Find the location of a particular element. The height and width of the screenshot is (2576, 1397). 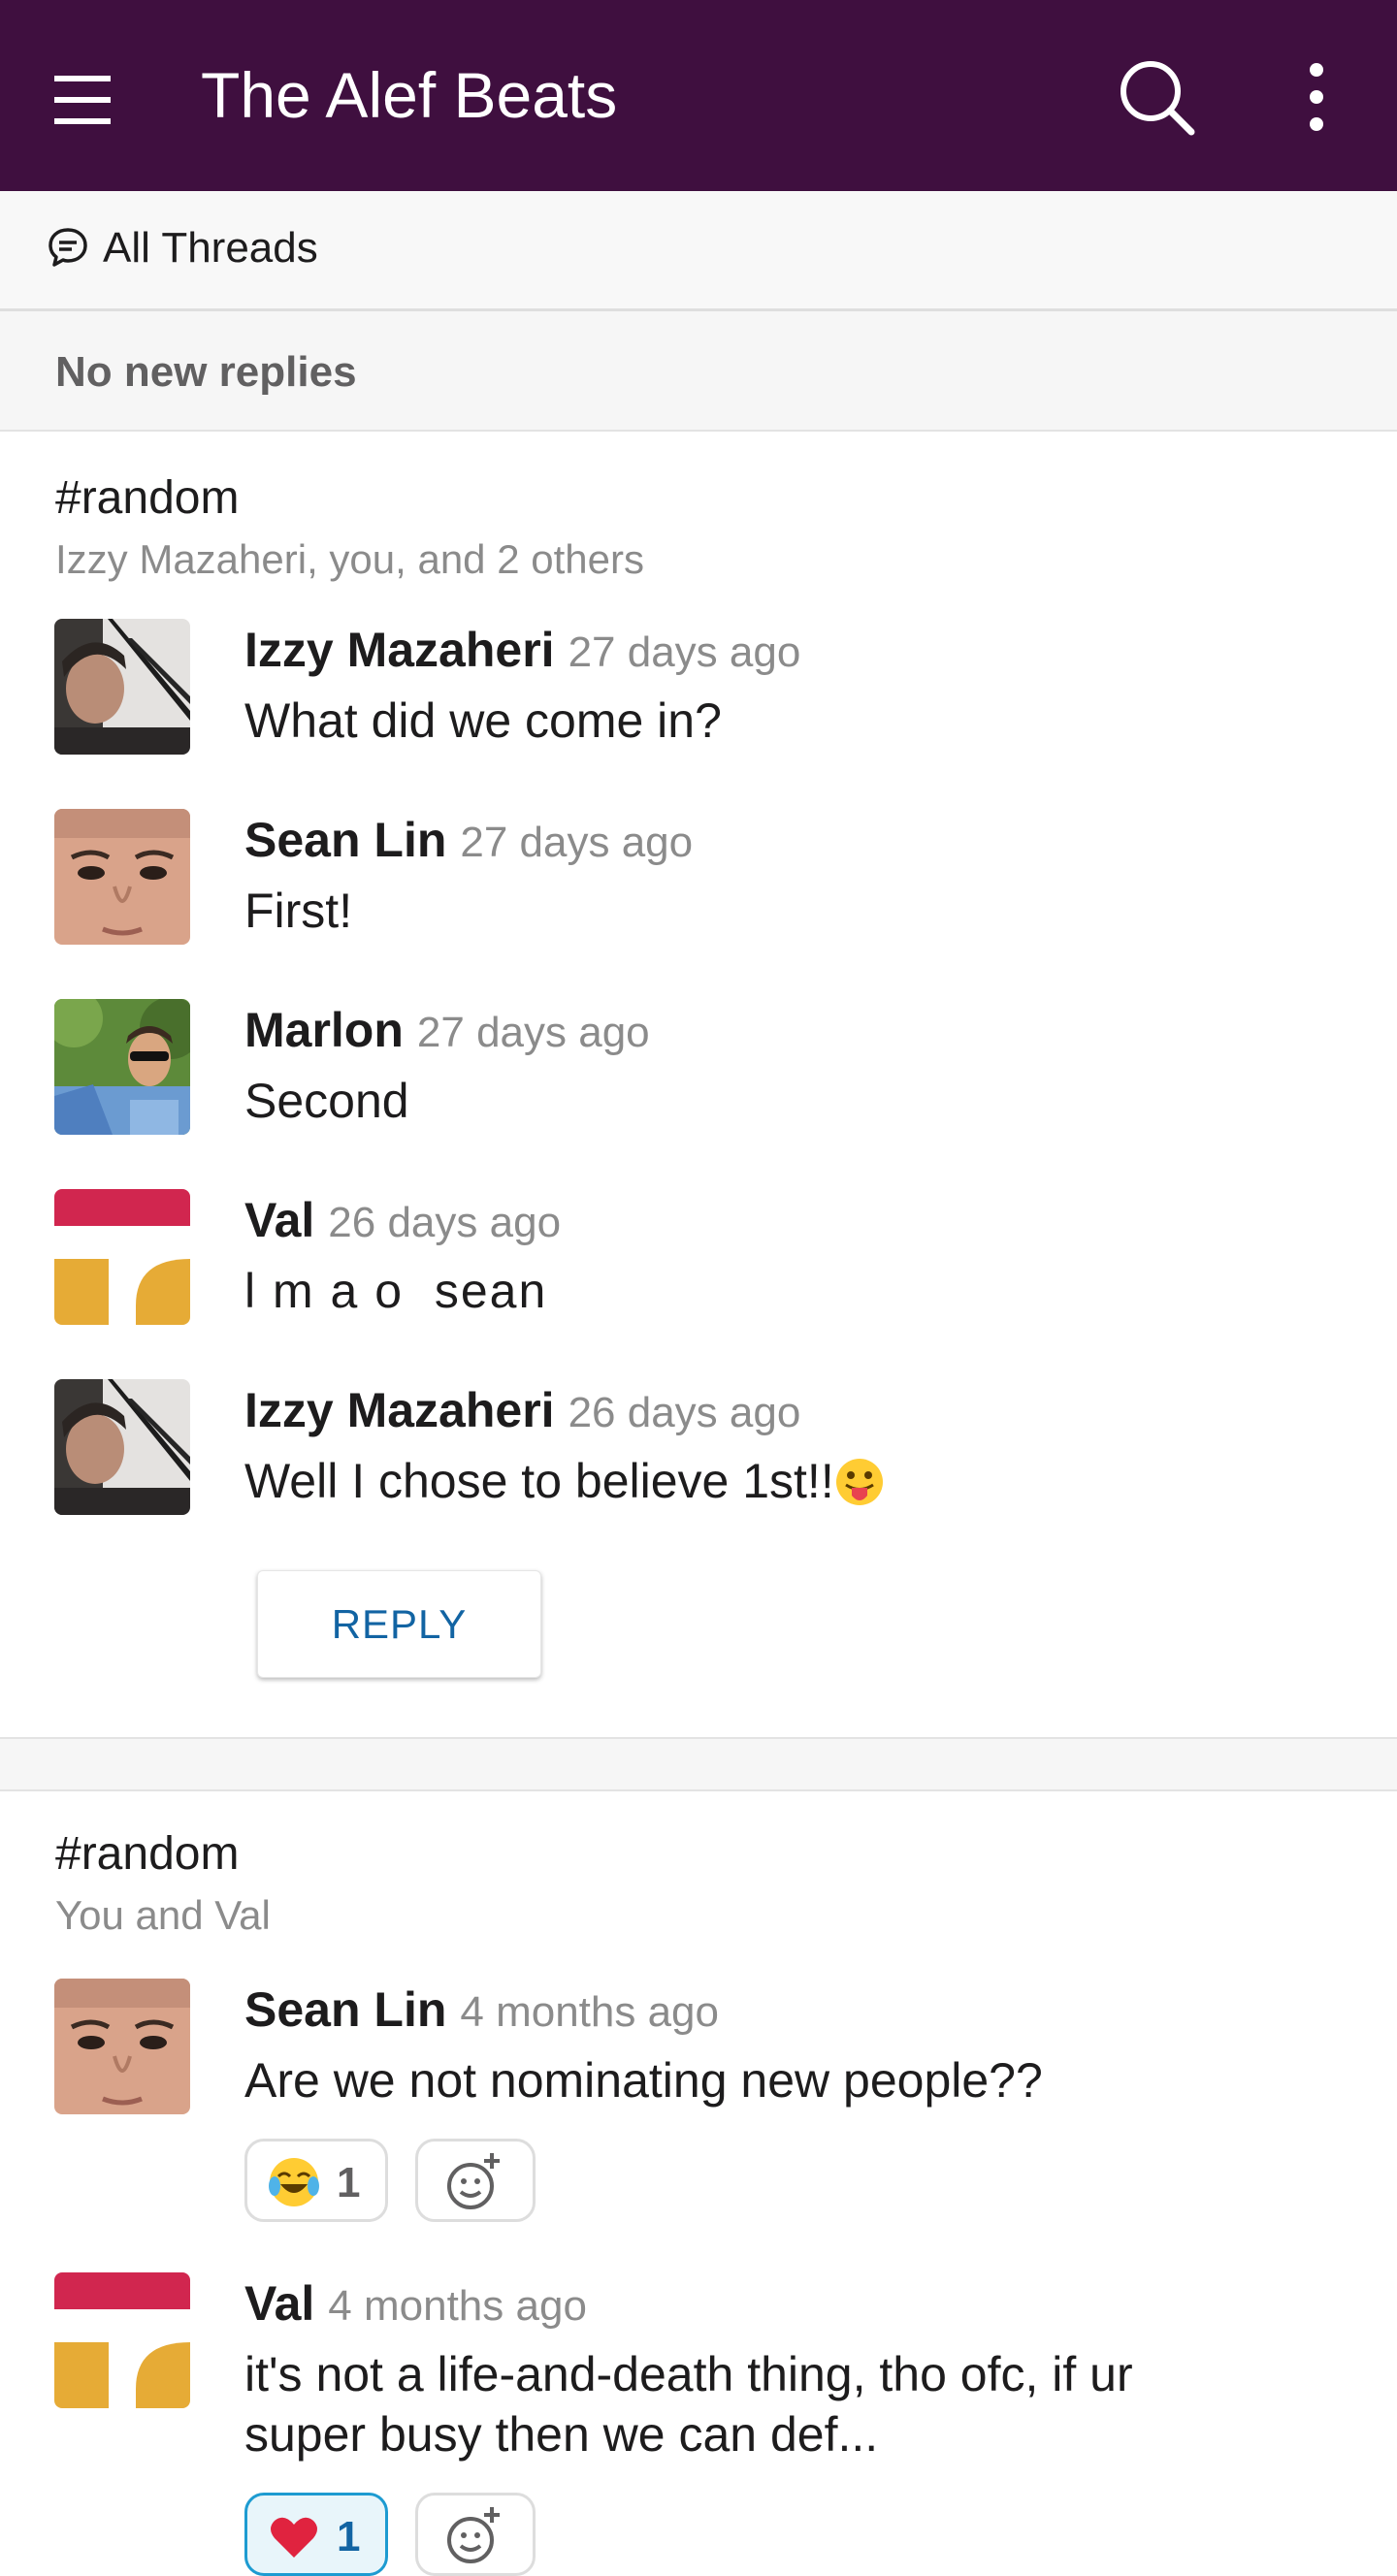

message-text: Second is located at coordinates (326, 1101).